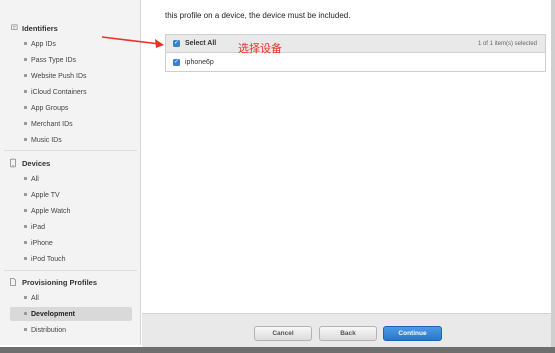 The image size is (555, 353). Describe the element at coordinates (71, 195) in the screenshot. I see `sidebar-item-apple-tv: Apple TV` at that location.